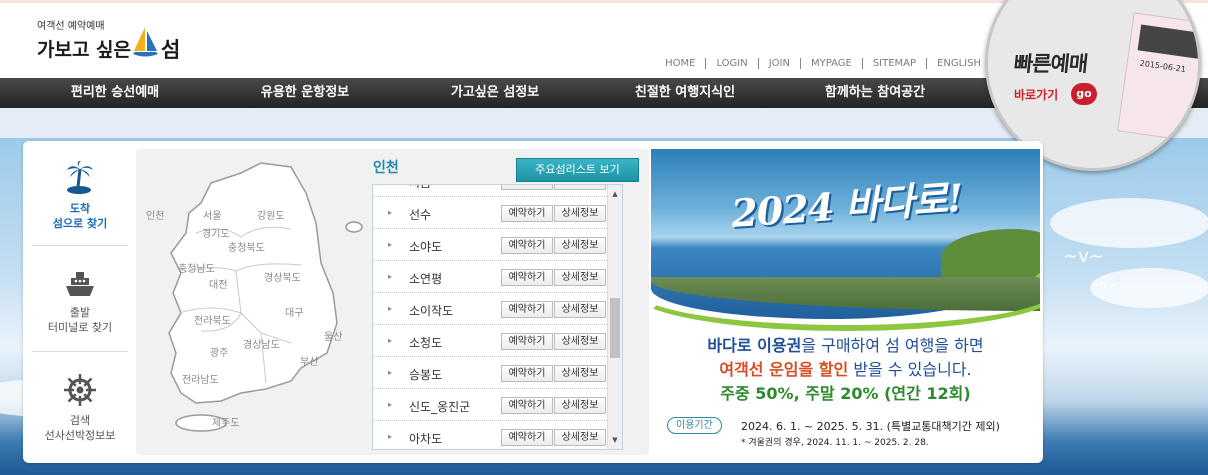  What do you see at coordinates (780, 63) in the screenshot?
I see `menu-join: JOIN` at bounding box center [780, 63].